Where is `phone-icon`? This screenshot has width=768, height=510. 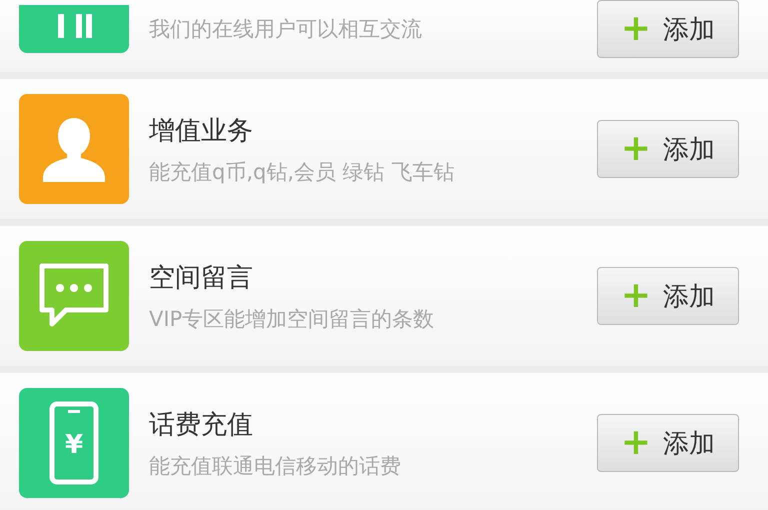
phone-icon is located at coordinates (74, 443).